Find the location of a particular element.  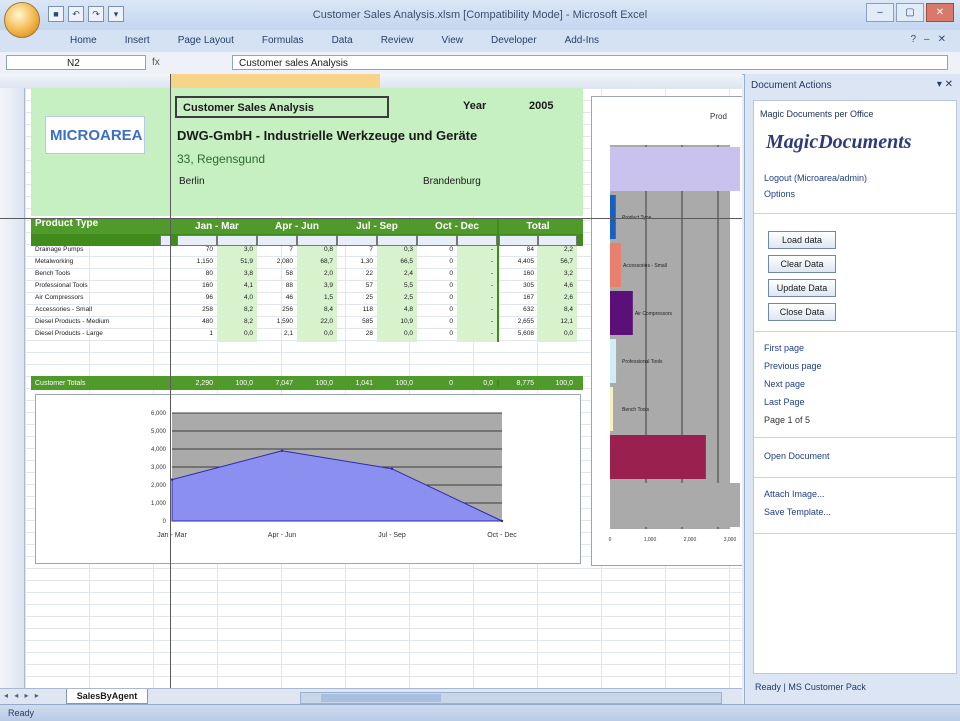

table-cell: 1,590 is located at coordinates (277, 324).